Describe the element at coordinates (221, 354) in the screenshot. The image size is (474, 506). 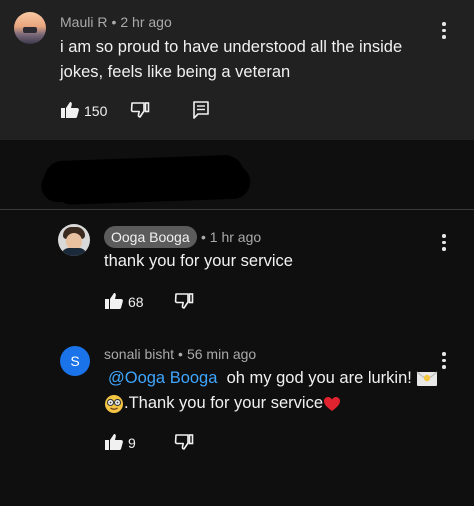
I see `reply-time: 56 min ago` at that location.